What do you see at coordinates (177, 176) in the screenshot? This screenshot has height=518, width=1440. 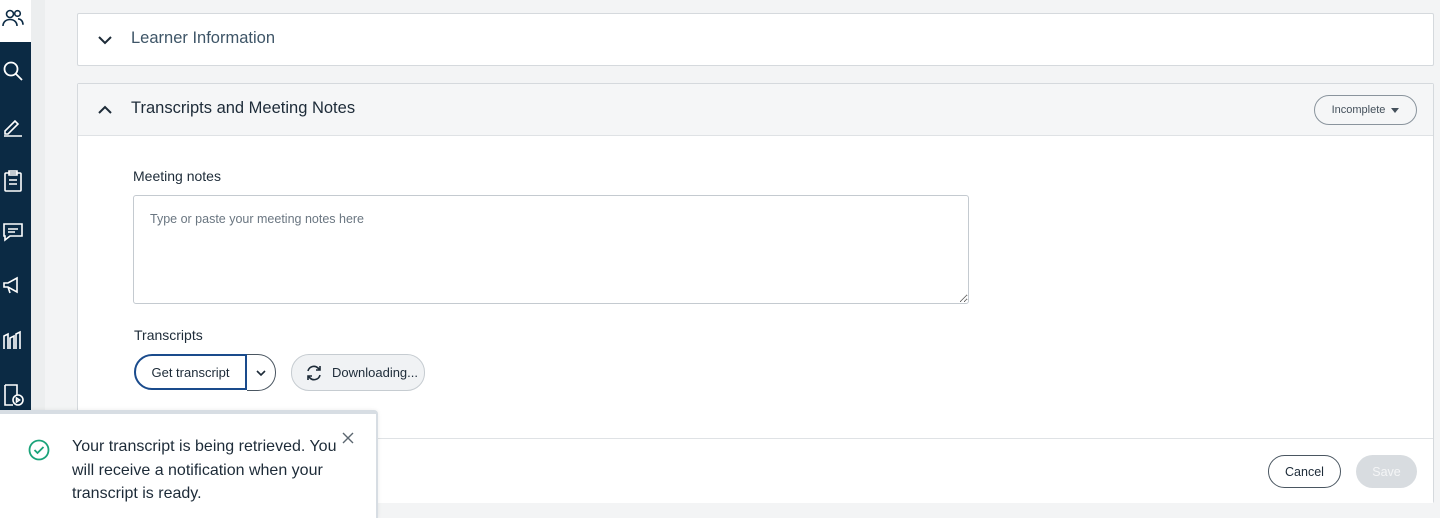 I see `meeting-notes-label: Meeting notes` at bounding box center [177, 176].